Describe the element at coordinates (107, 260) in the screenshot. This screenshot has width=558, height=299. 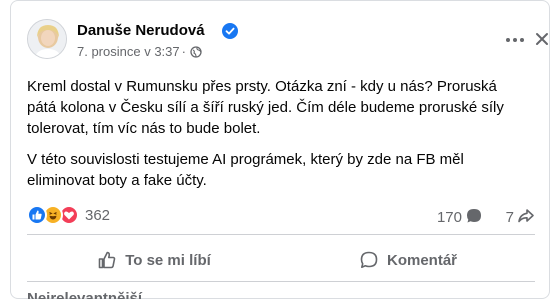
I see `thumbs-up-icon` at that location.